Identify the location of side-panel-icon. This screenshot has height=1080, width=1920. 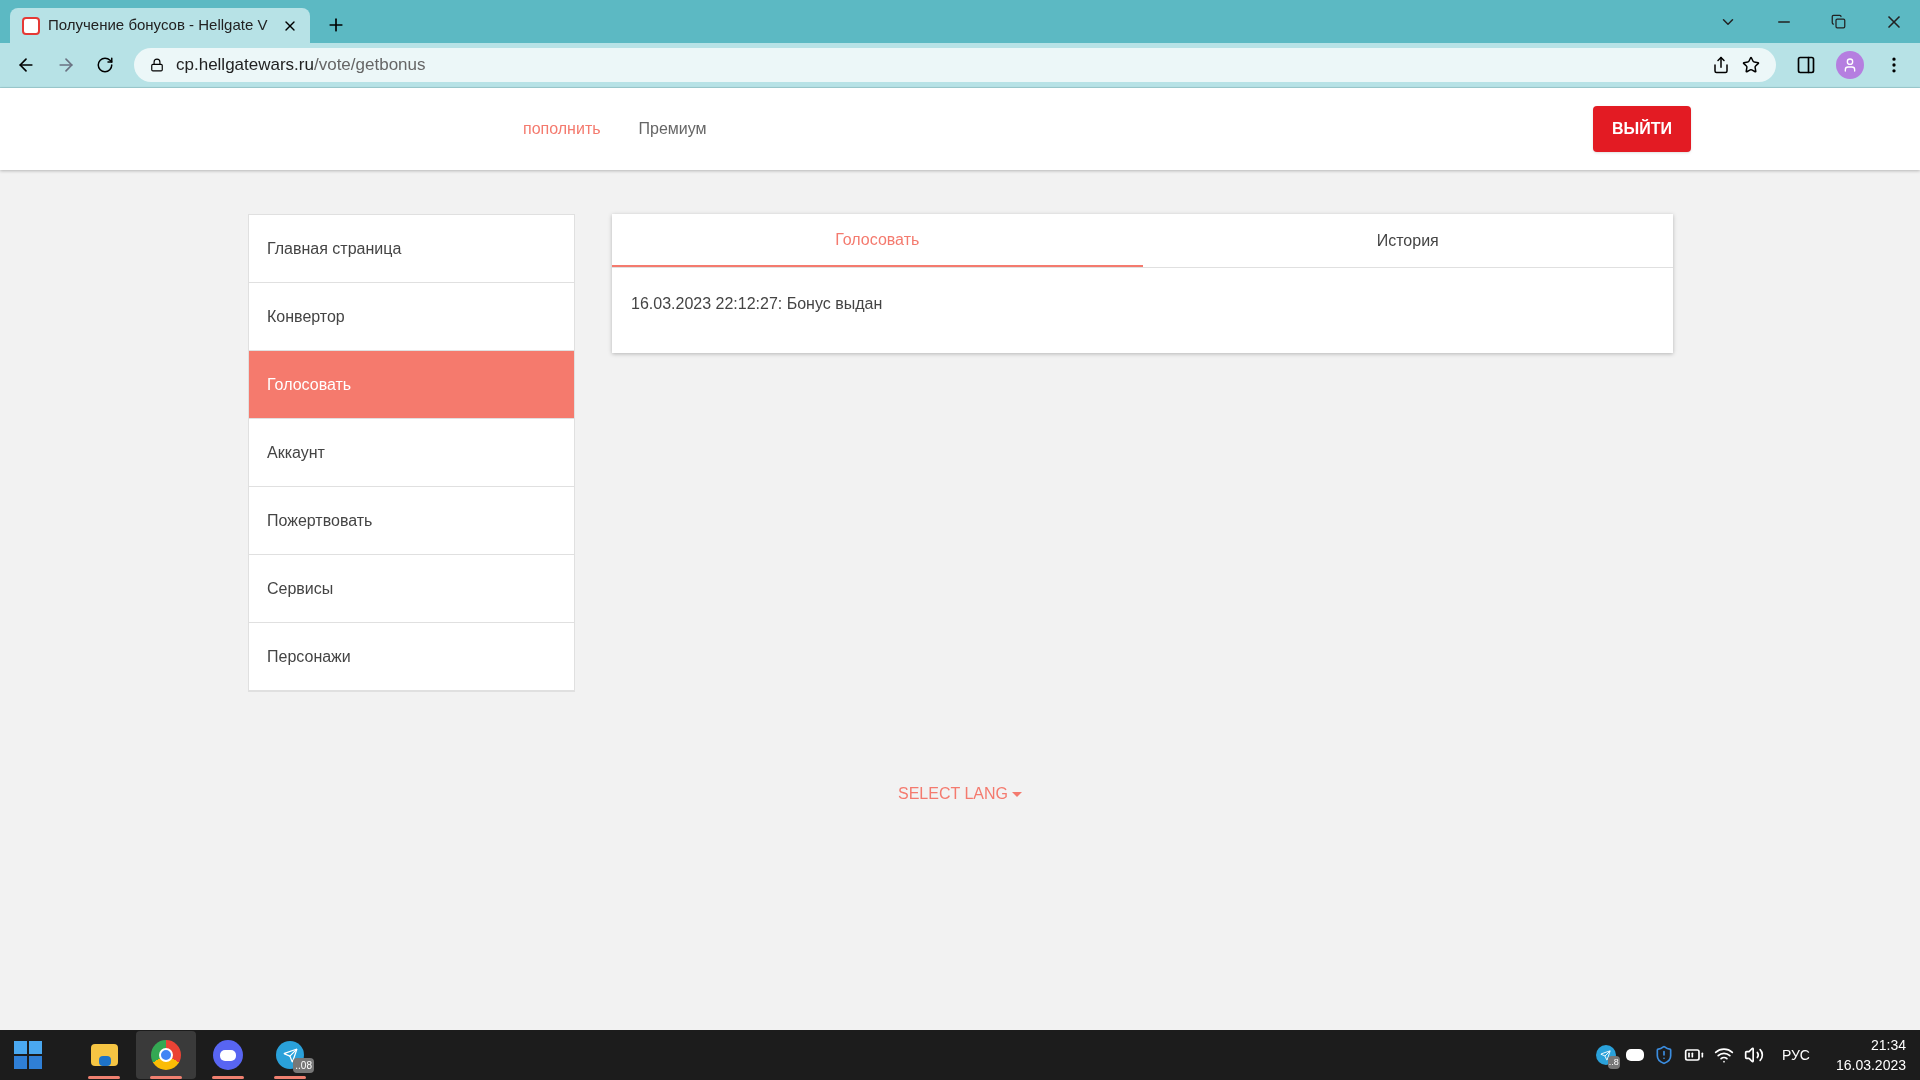
(1806, 65).